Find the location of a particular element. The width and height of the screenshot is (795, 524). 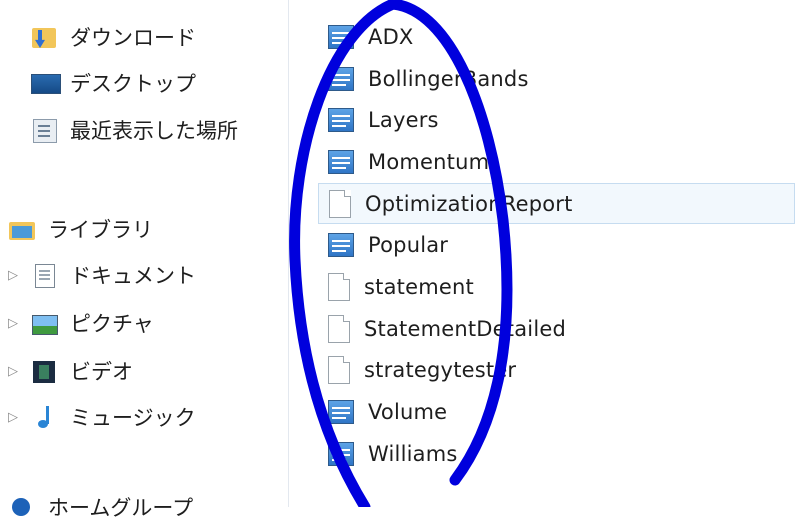

file-name: Momentum is located at coordinates (429, 161).